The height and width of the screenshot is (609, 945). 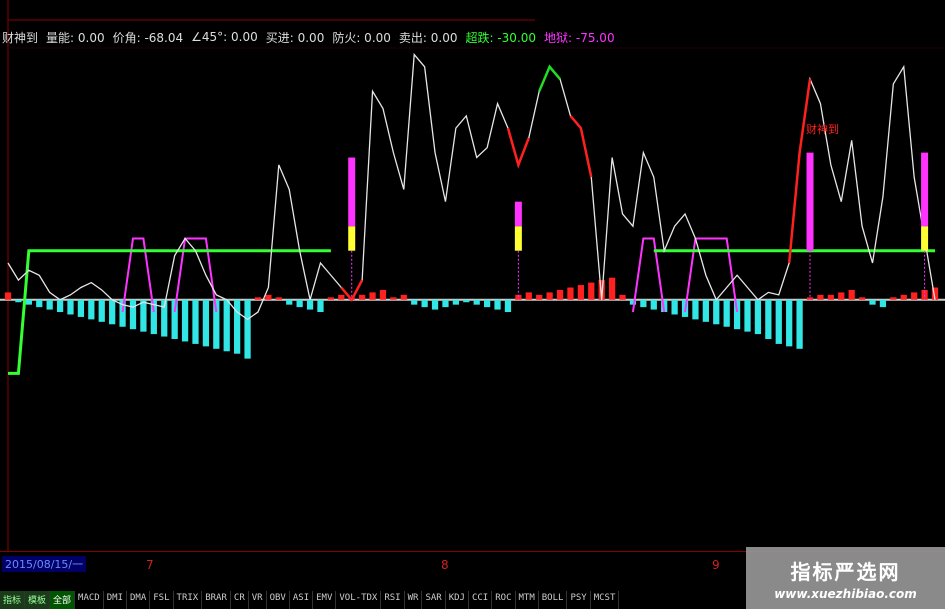 What do you see at coordinates (75, 37) in the screenshot?
I see `info-item-1: 量能: 0.00` at bounding box center [75, 37].